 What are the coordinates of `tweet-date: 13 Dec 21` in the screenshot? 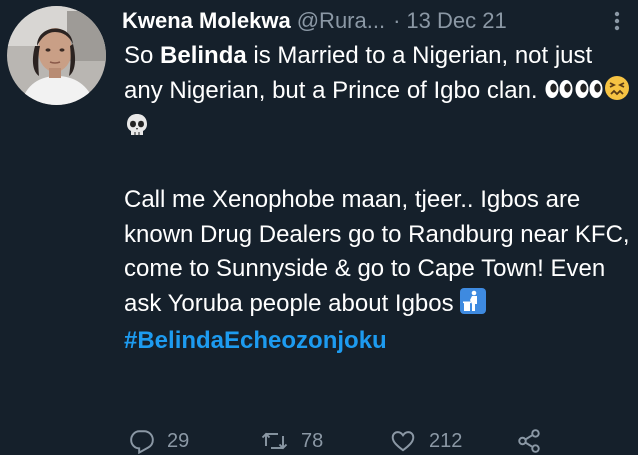 It's located at (456, 21).